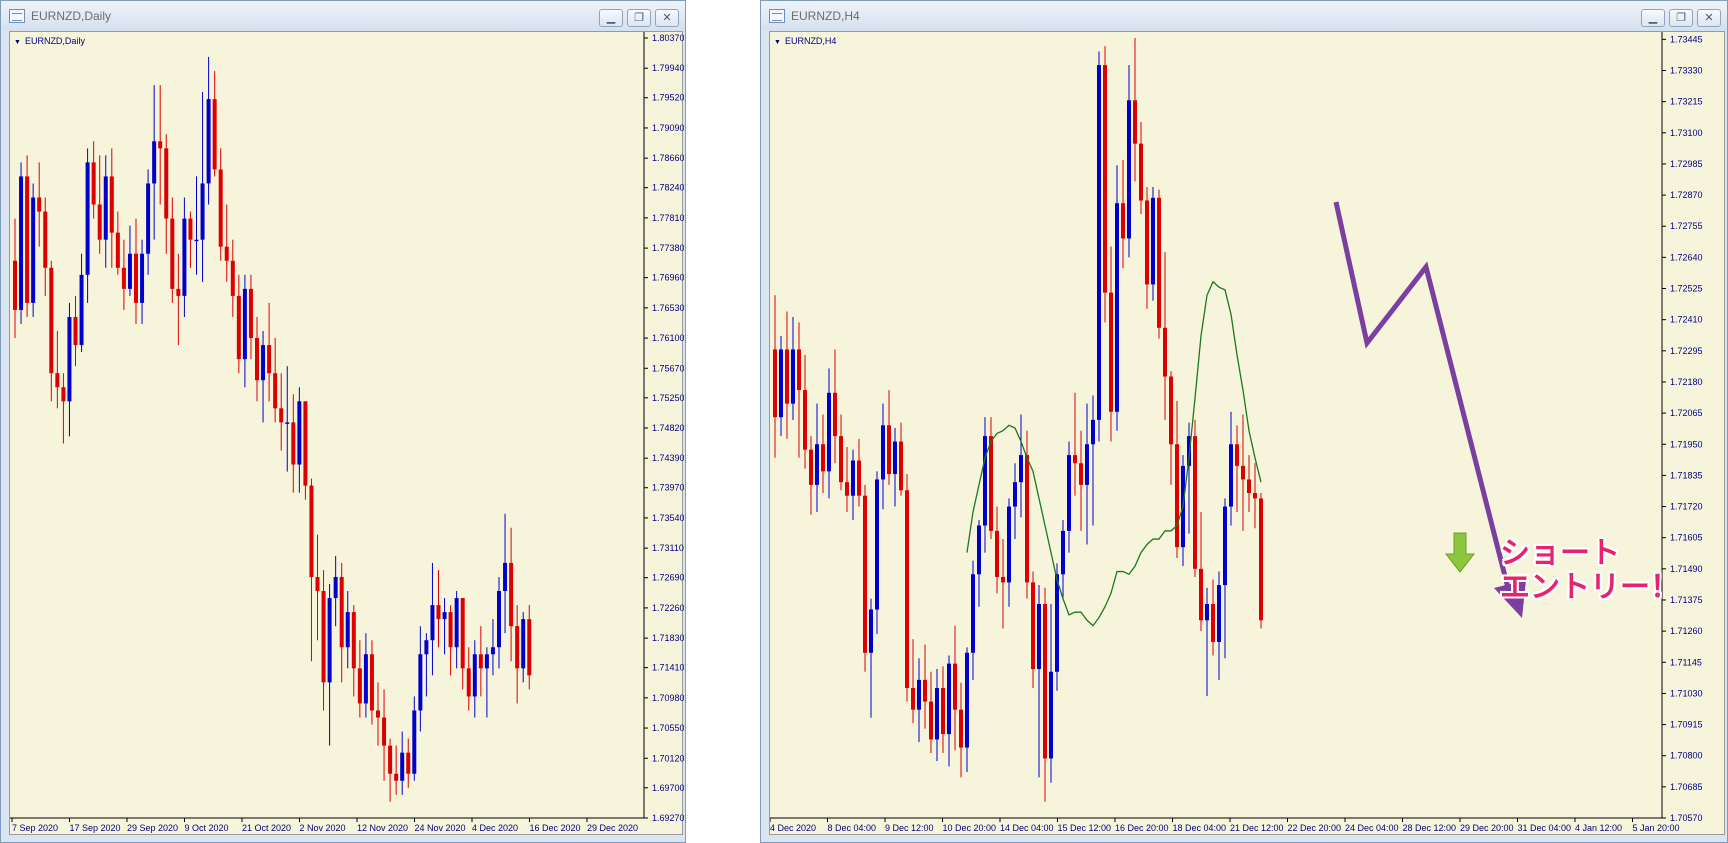 This screenshot has height=843, width=1728. I want to click on price-tick-label: 1.76530, so click(668, 308).